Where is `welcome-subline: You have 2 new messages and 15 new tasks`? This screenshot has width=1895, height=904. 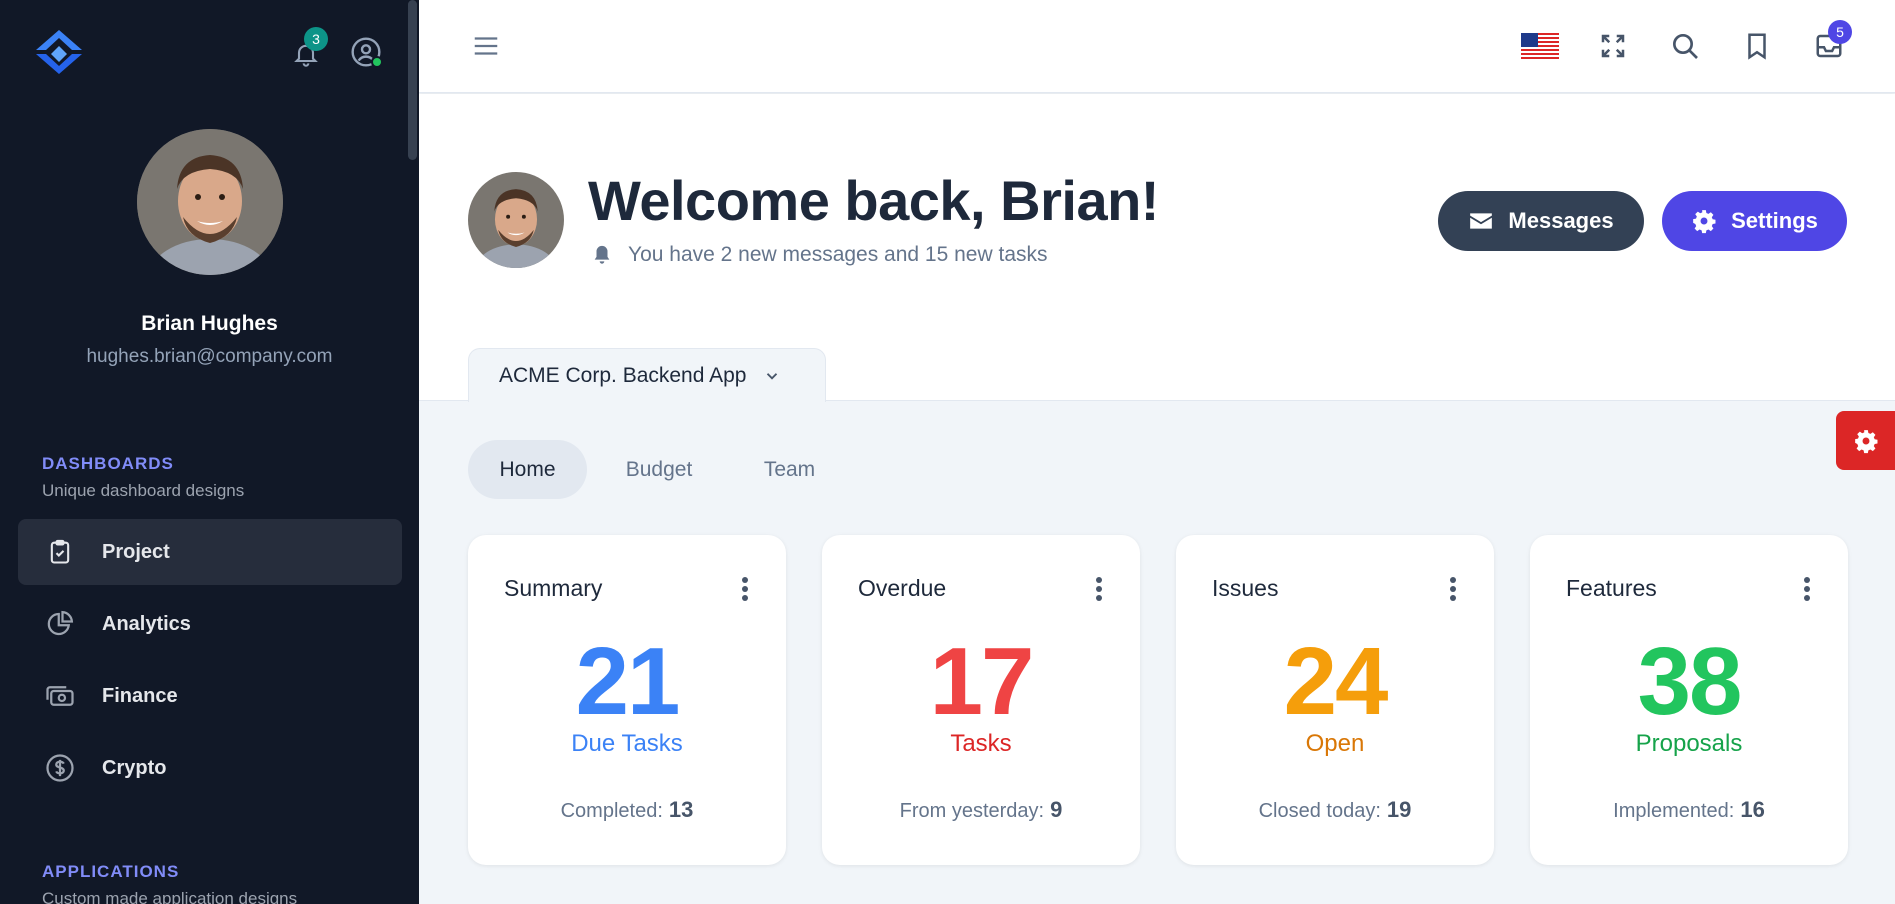 welcome-subline: You have 2 new messages and 15 new tasks is located at coordinates (819, 255).